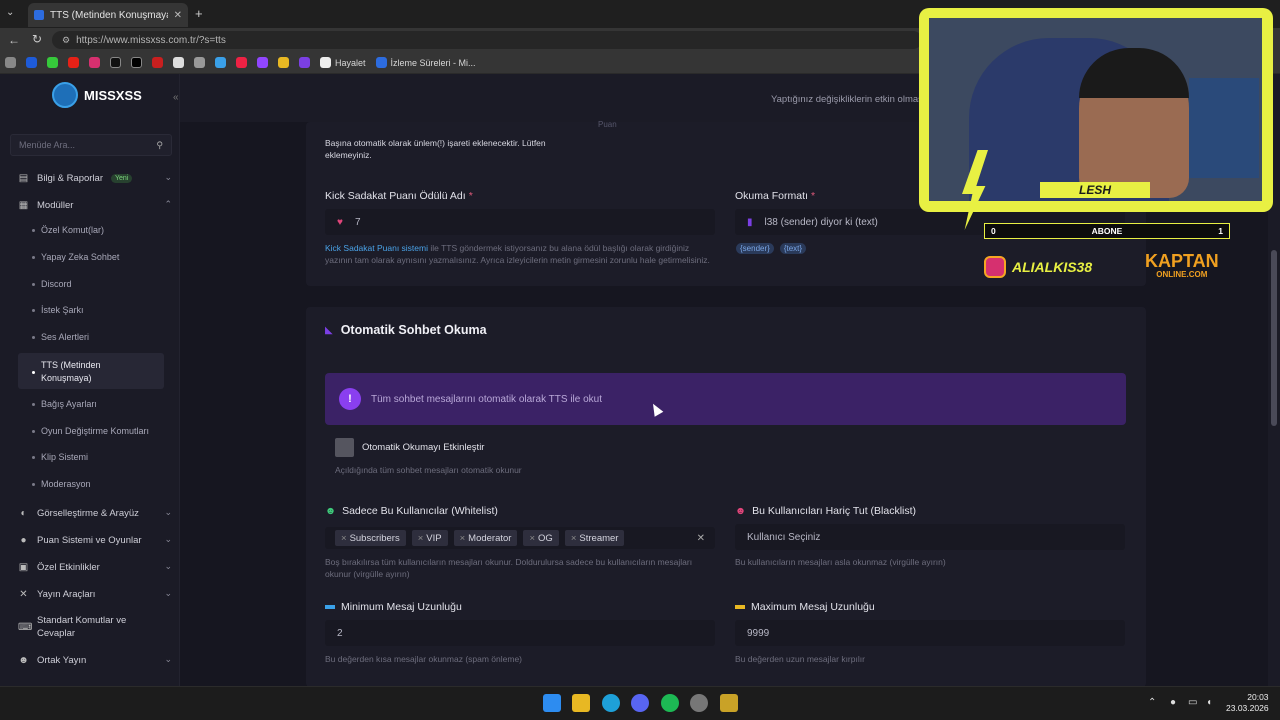  Describe the element at coordinates (94, 63) in the screenshot. I see `instagram-icon` at that location.